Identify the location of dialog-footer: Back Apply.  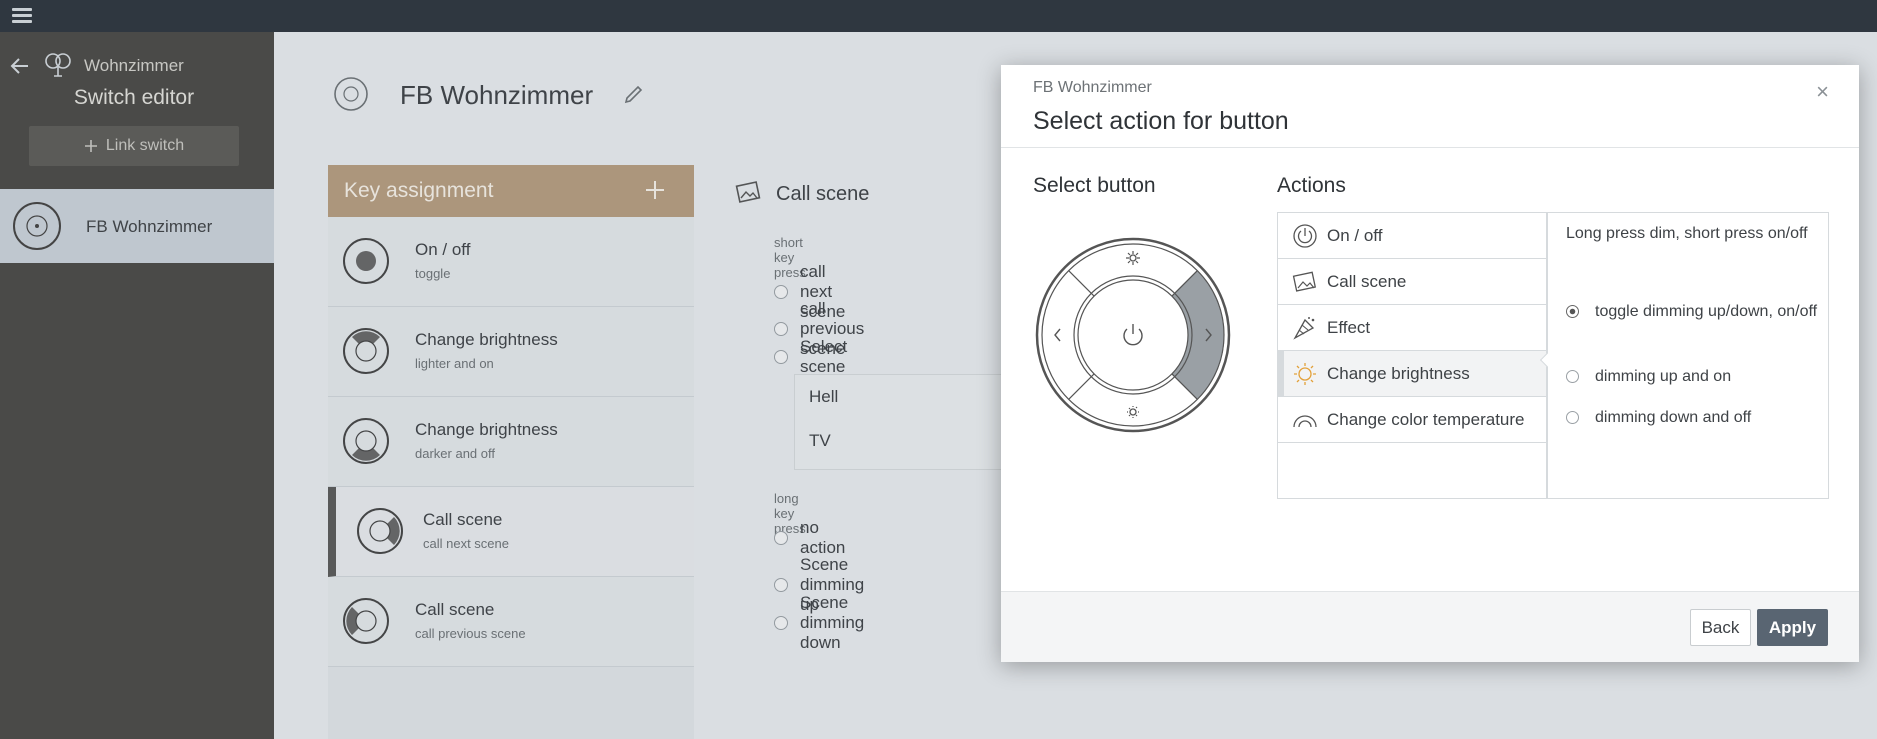
(1430, 626).